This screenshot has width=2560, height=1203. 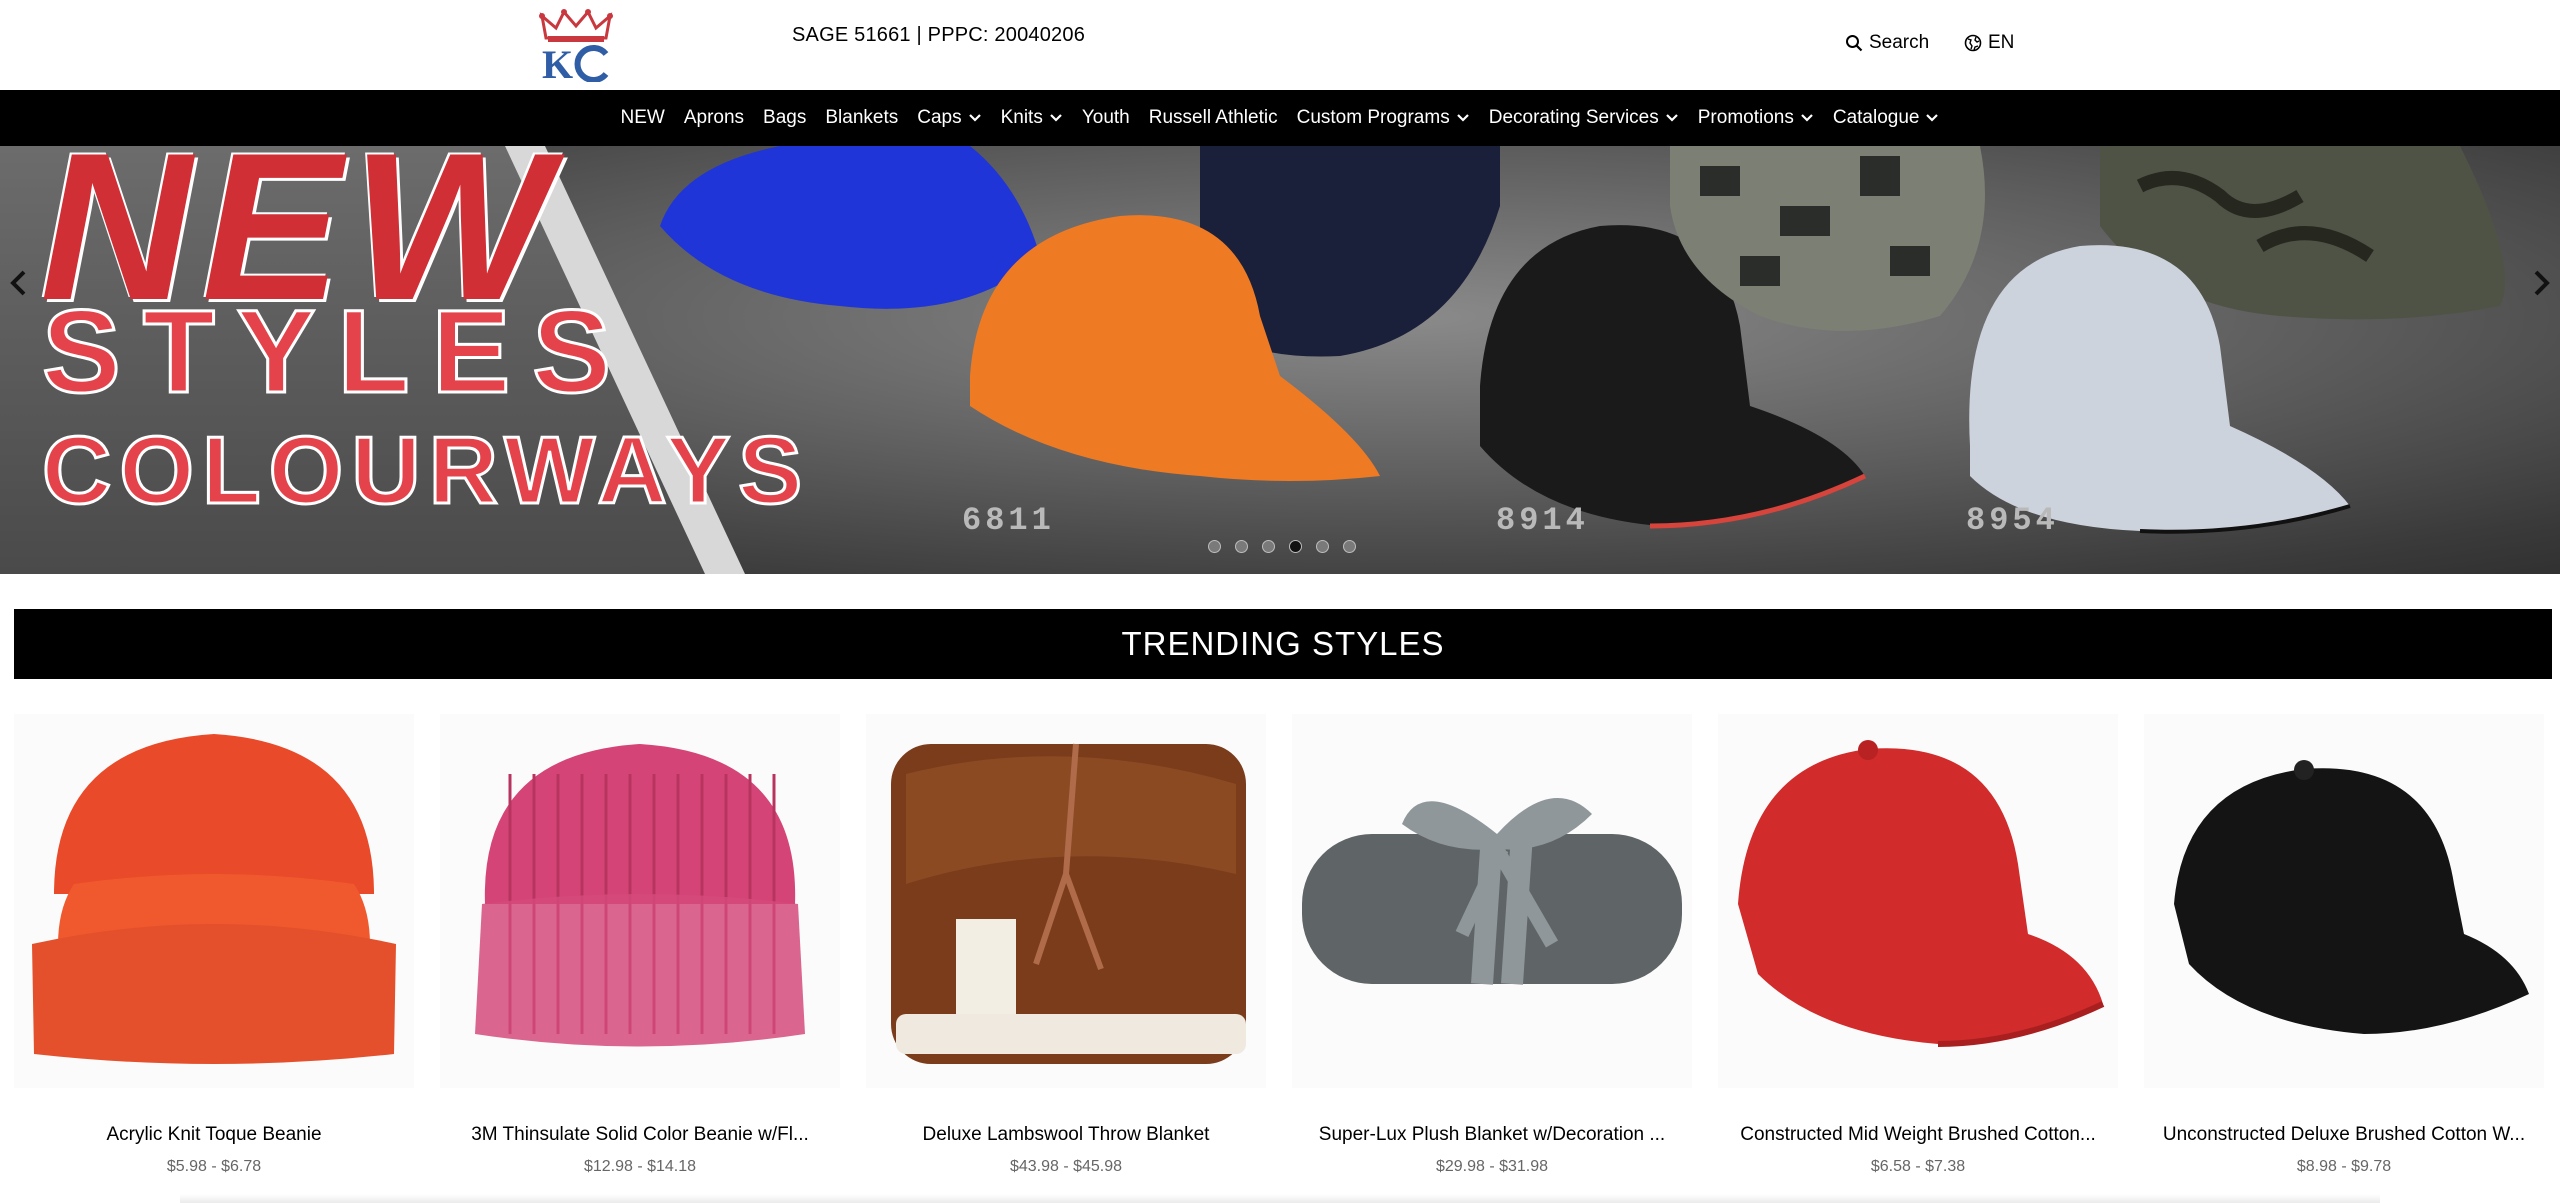 What do you see at coordinates (214, 1166) in the screenshot?
I see `product-price: $5.98 - $6.78` at bounding box center [214, 1166].